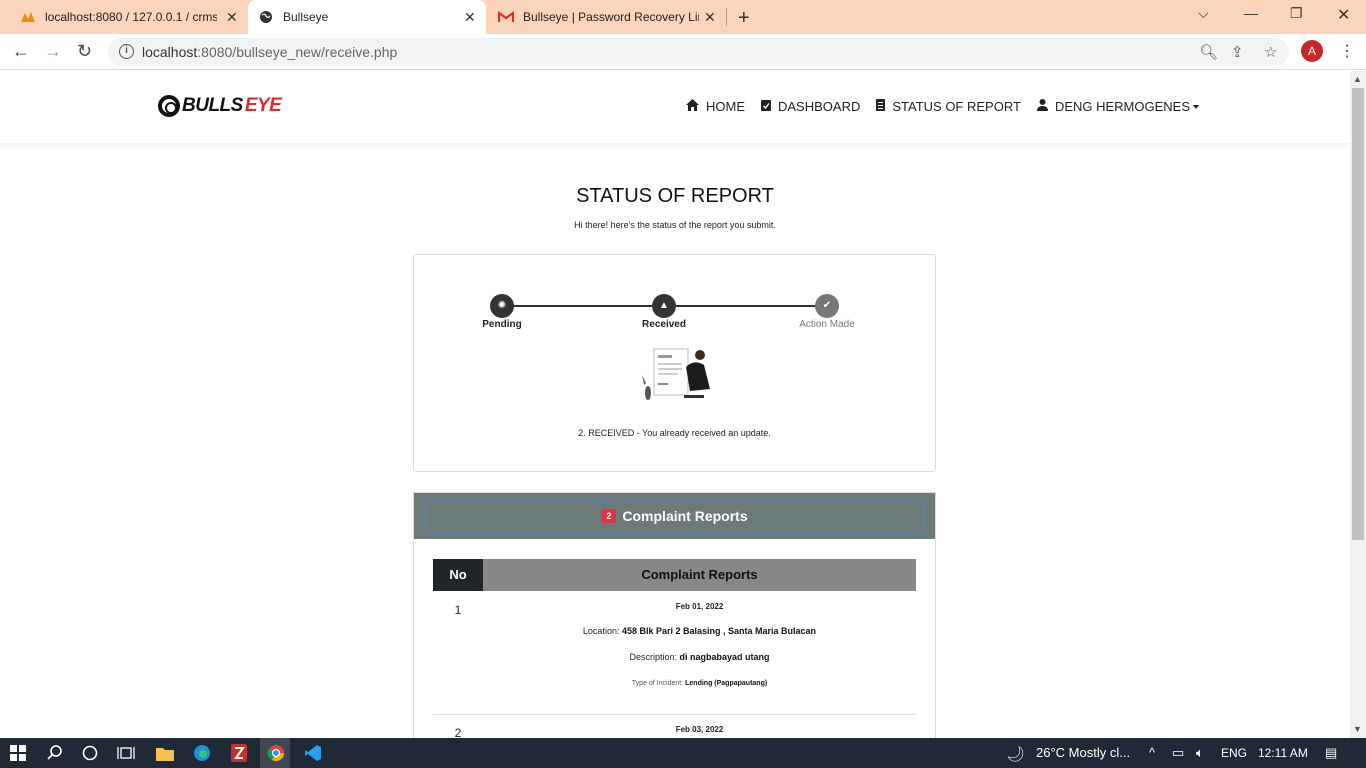 This screenshot has width=1366, height=768. What do you see at coordinates (263, 105) in the screenshot?
I see `logo-text-eye: EYE` at bounding box center [263, 105].